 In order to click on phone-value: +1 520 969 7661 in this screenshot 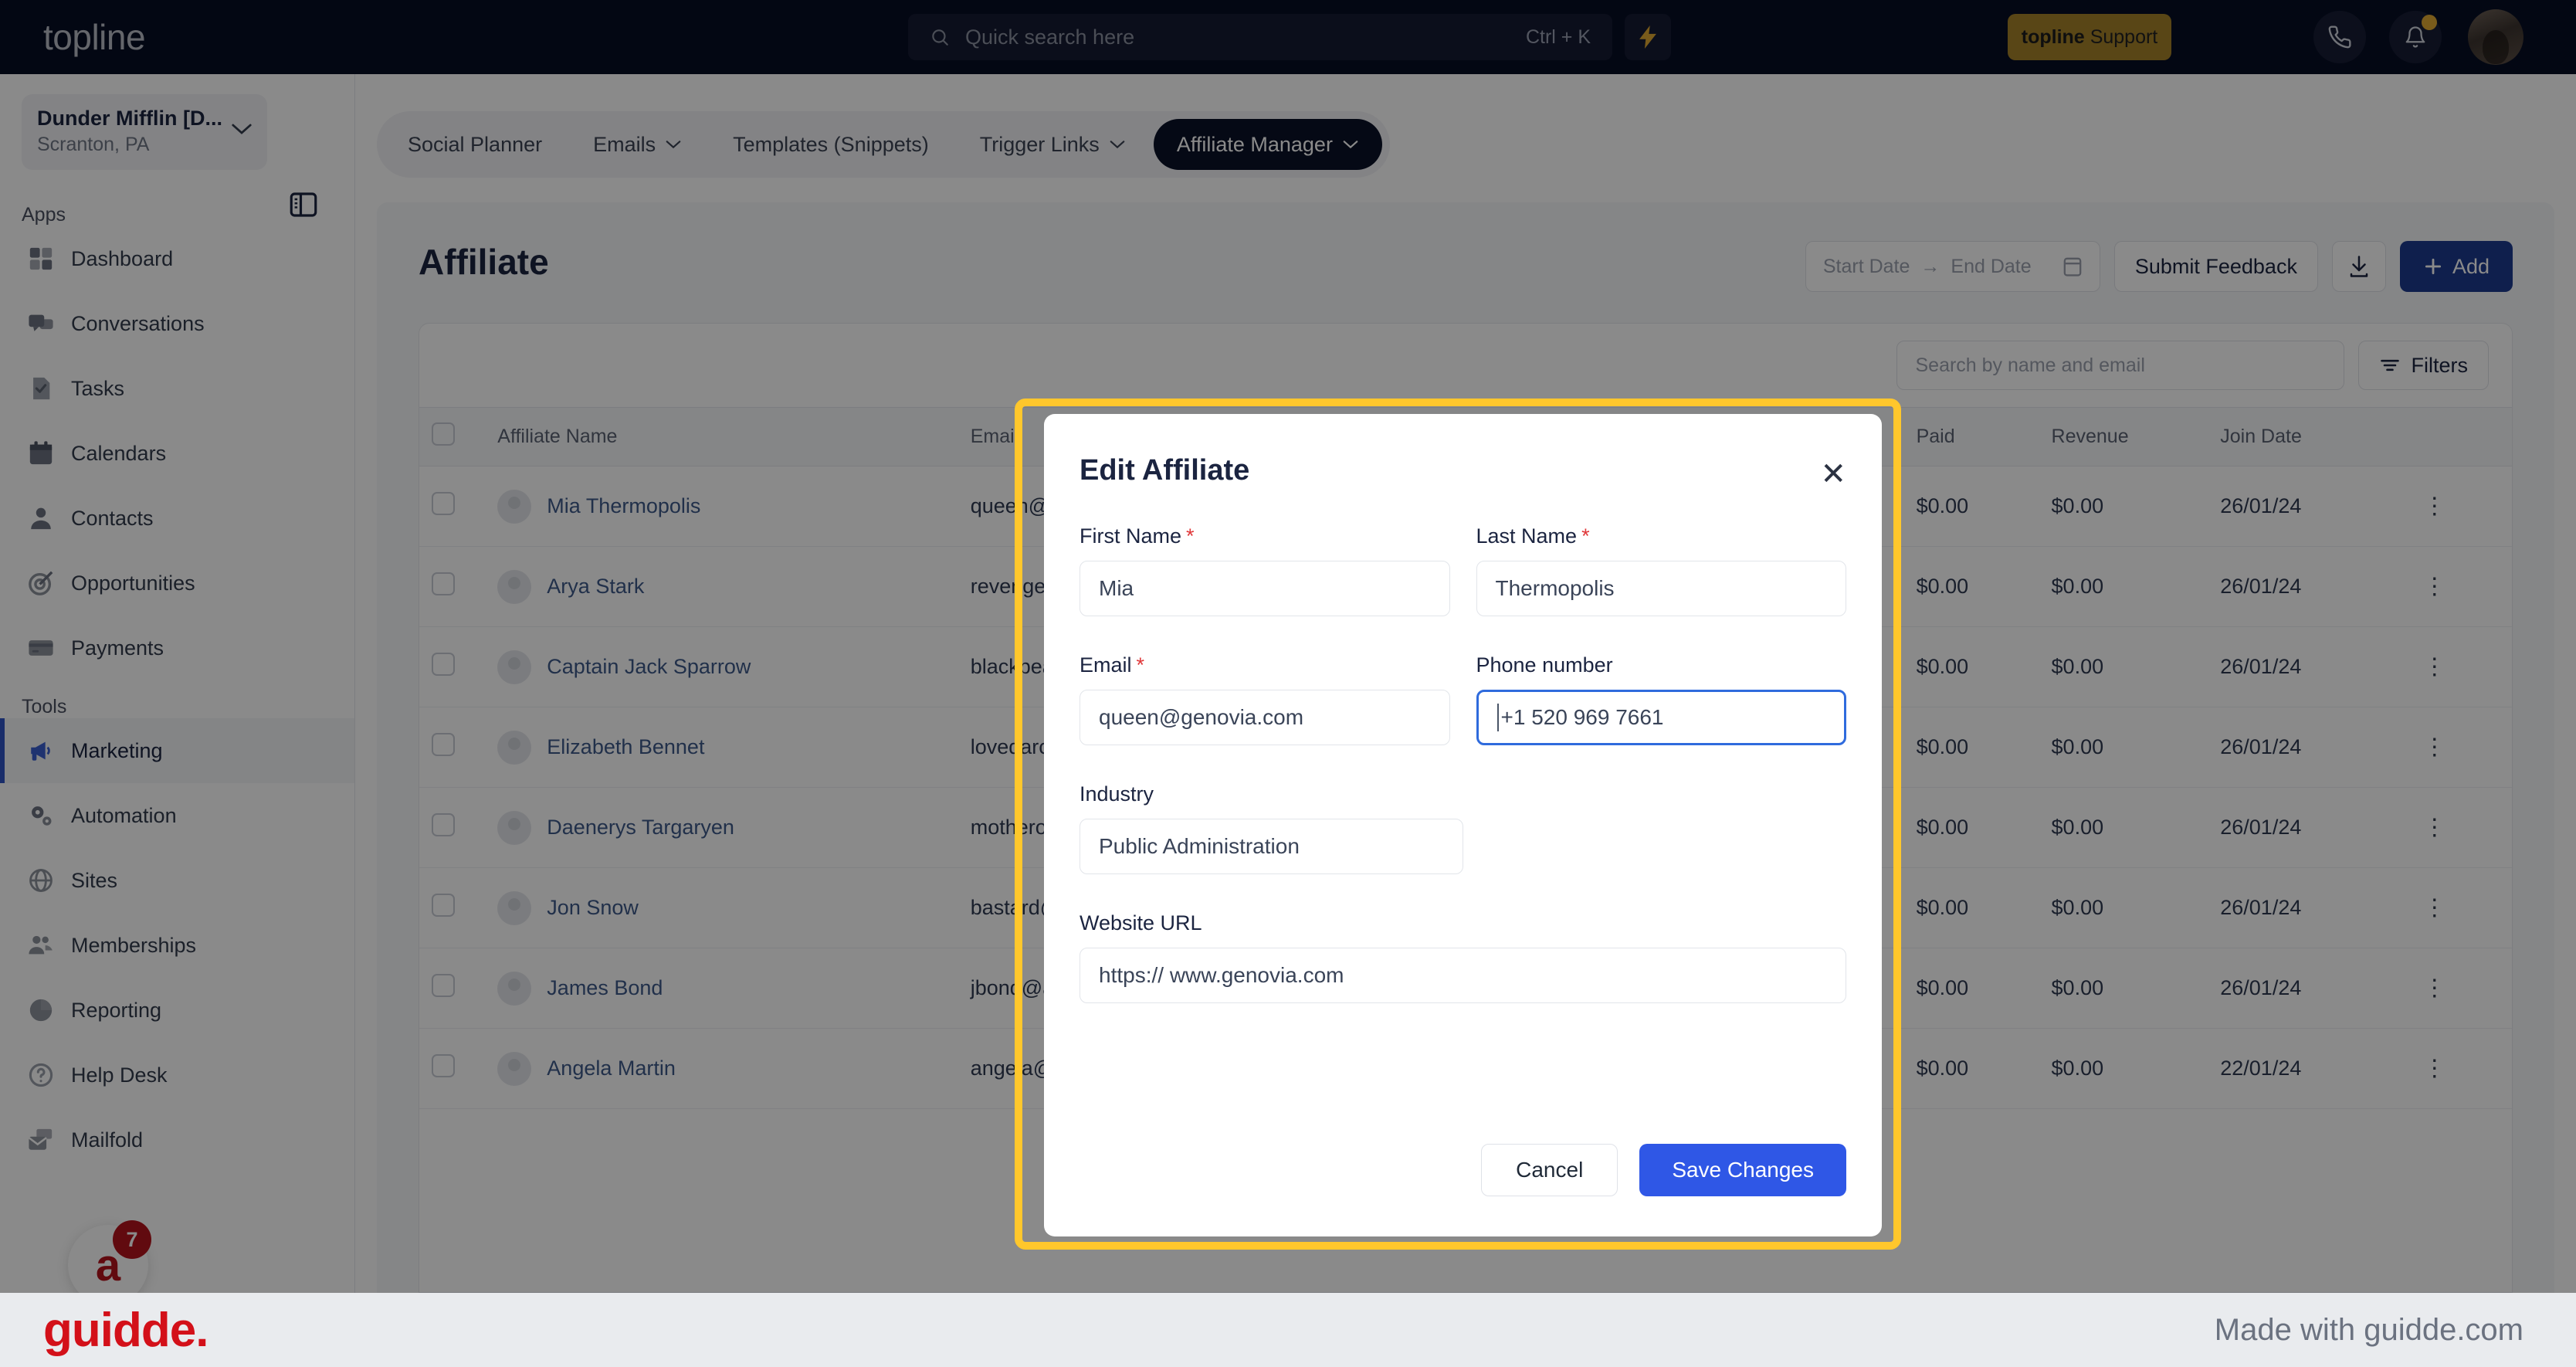, I will do `click(1582, 717)`.